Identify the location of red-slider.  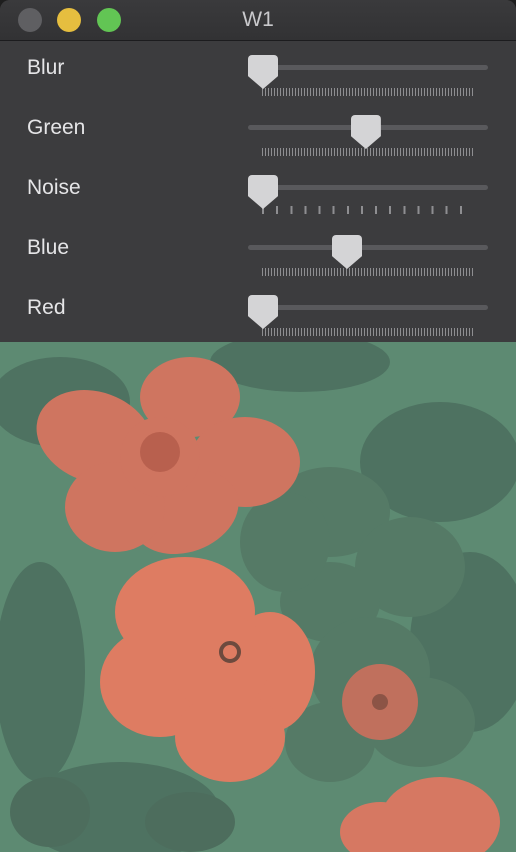
(368, 317).